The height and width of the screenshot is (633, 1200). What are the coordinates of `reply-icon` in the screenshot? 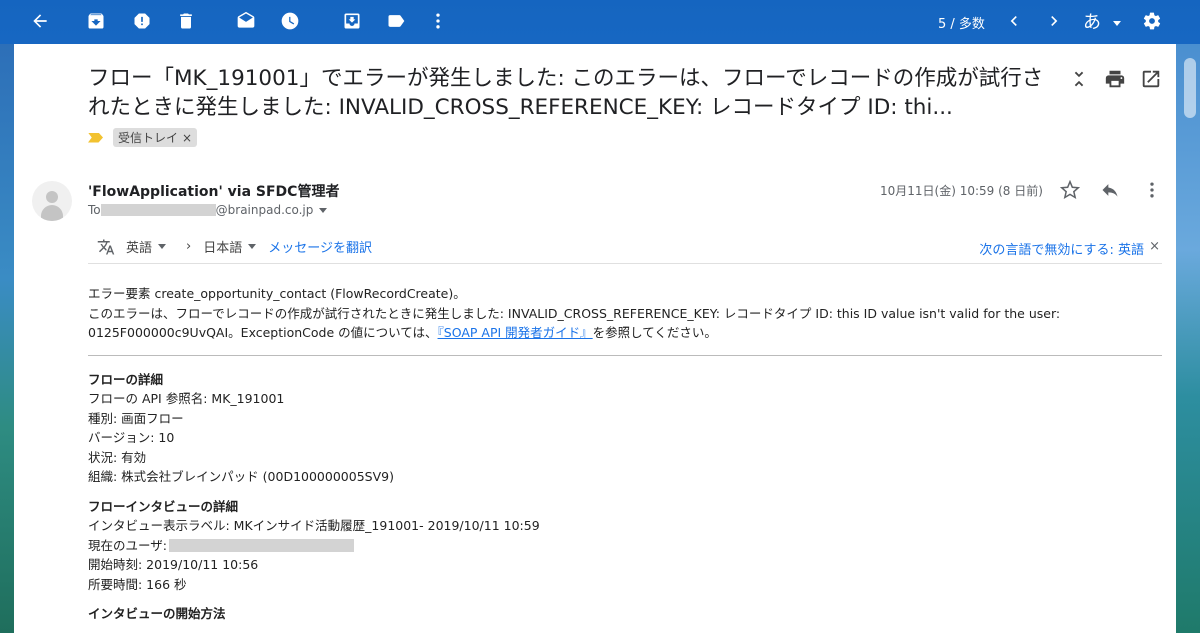 It's located at (1110, 190).